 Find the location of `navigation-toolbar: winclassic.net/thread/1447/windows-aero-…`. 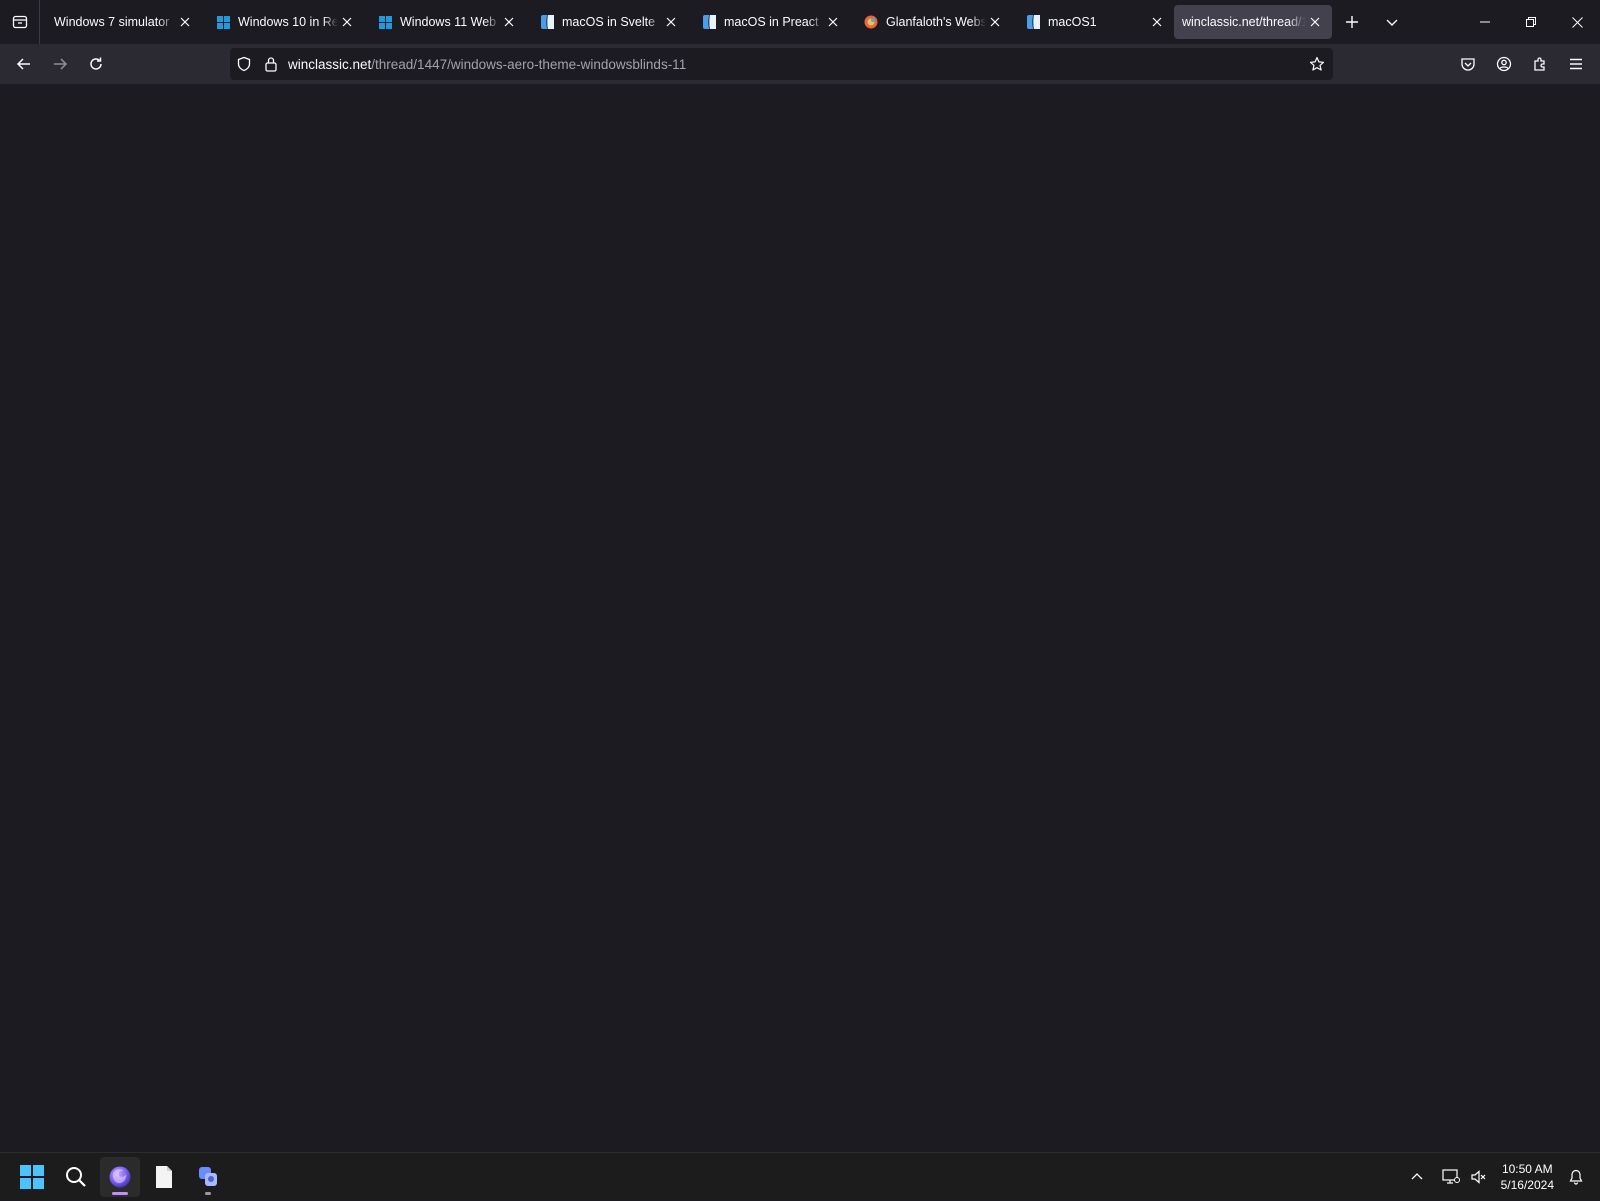

navigation-toolbar: winclassic.net/thread/1447/windows-aero-… is located at coordinates (800, 64).